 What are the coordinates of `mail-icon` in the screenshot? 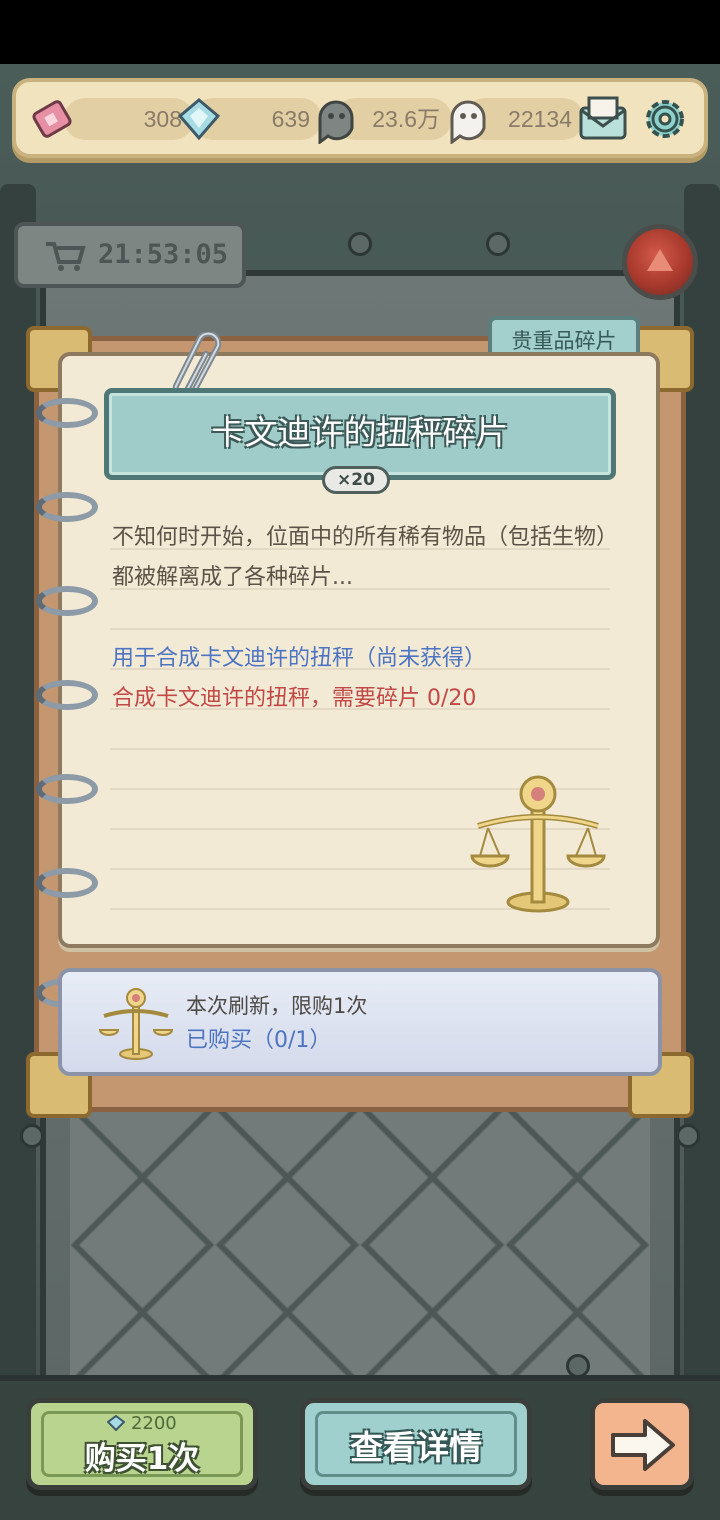 It's located at (603, 119).